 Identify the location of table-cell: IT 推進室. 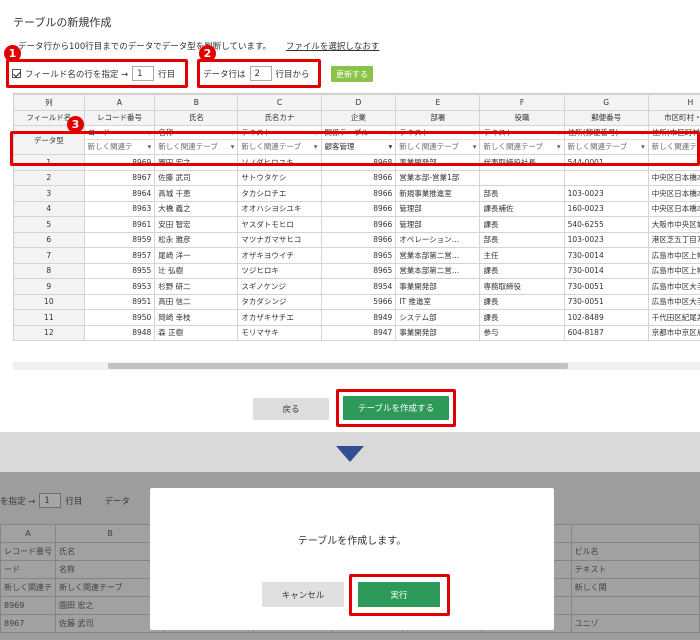
(438, 301).